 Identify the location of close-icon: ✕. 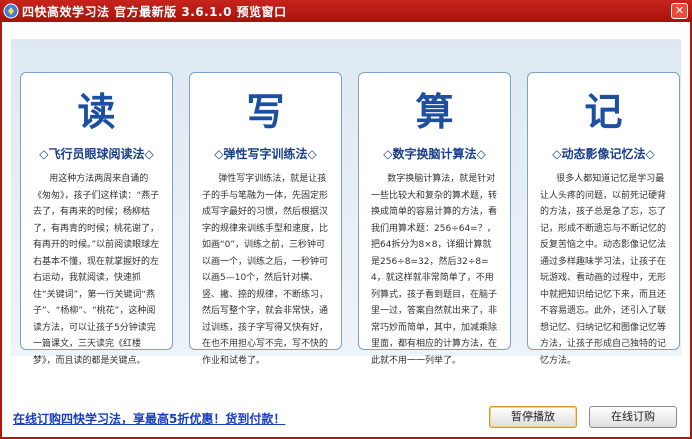
(679, 10).